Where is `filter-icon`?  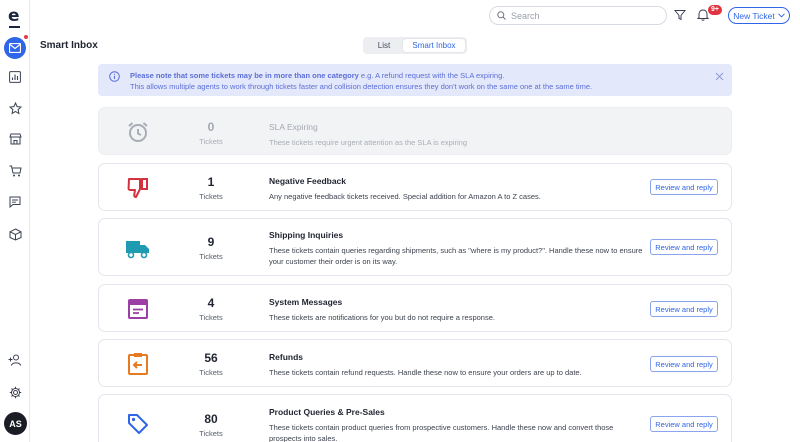 filter-icon is located at coordinates (680, 15).